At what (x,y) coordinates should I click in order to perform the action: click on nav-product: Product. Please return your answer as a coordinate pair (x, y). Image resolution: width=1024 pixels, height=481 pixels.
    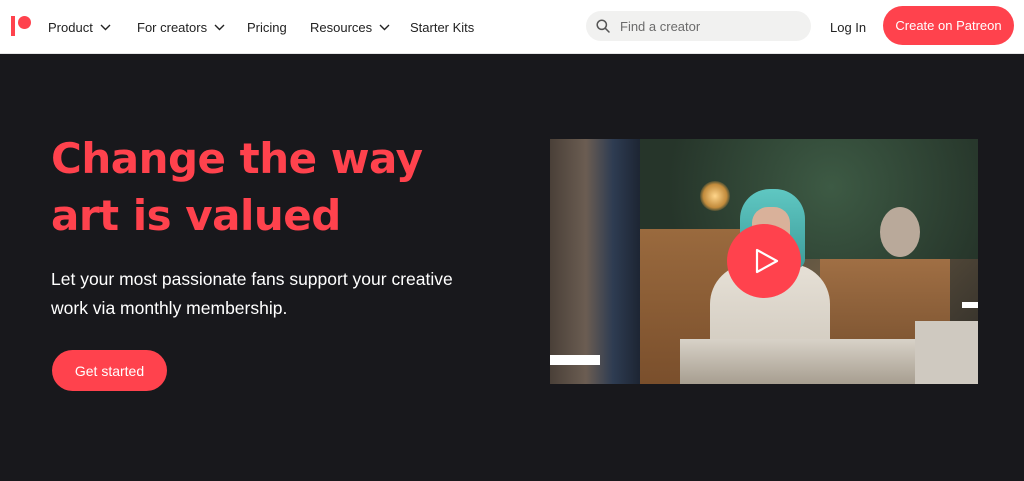
    Looking at the image, I should click on (79, 27).